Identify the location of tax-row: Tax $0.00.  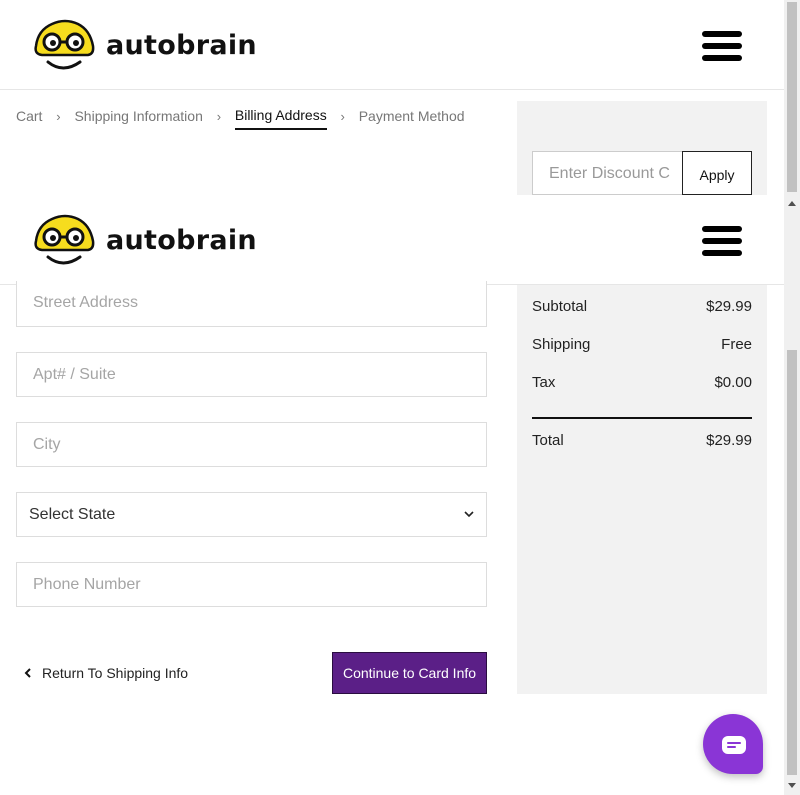
(642, 382).